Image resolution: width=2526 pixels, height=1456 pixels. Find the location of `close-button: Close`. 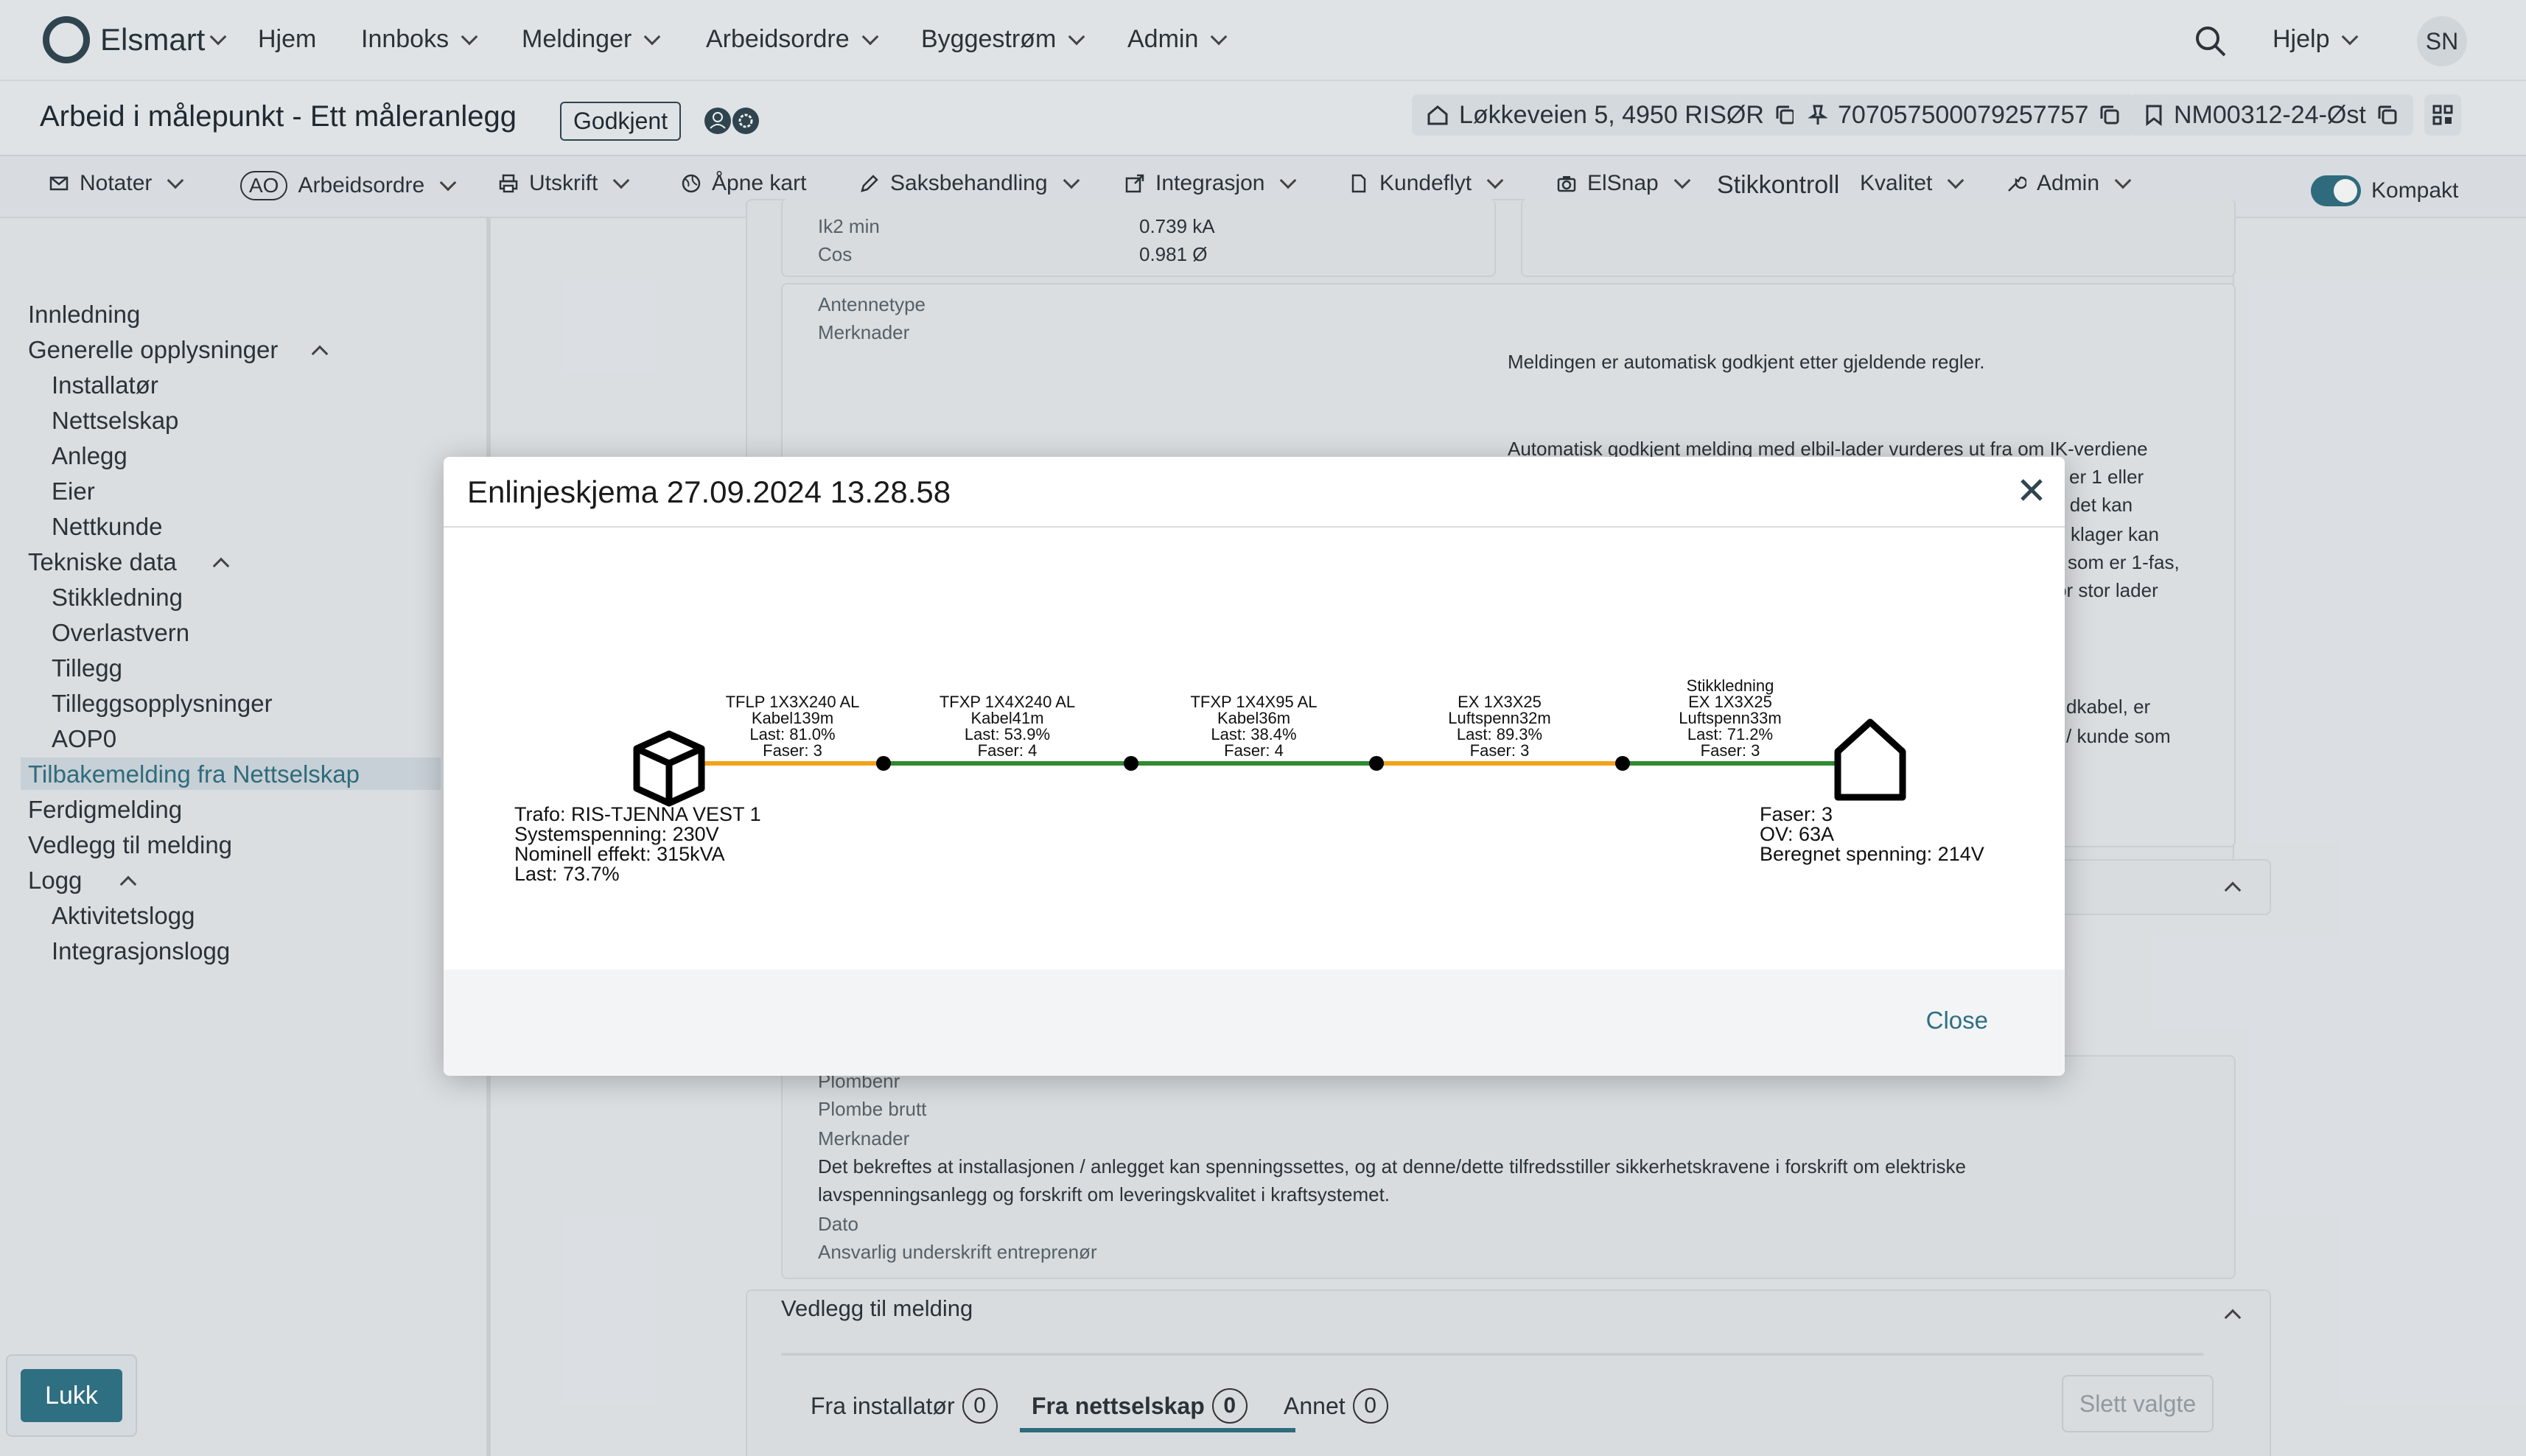

close-button: Close is located at coordinates (1957, 1021).